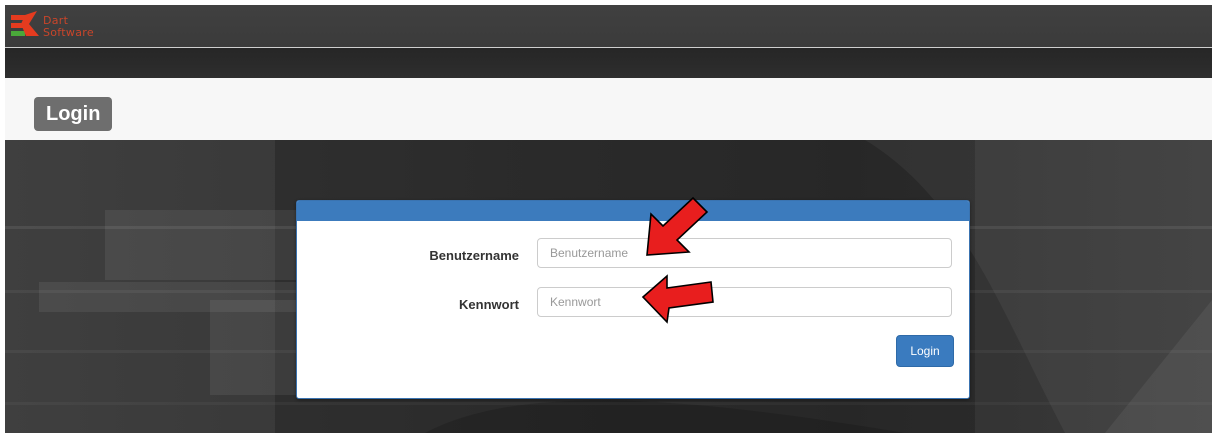  I want to click on password-input, so click(744, 302).